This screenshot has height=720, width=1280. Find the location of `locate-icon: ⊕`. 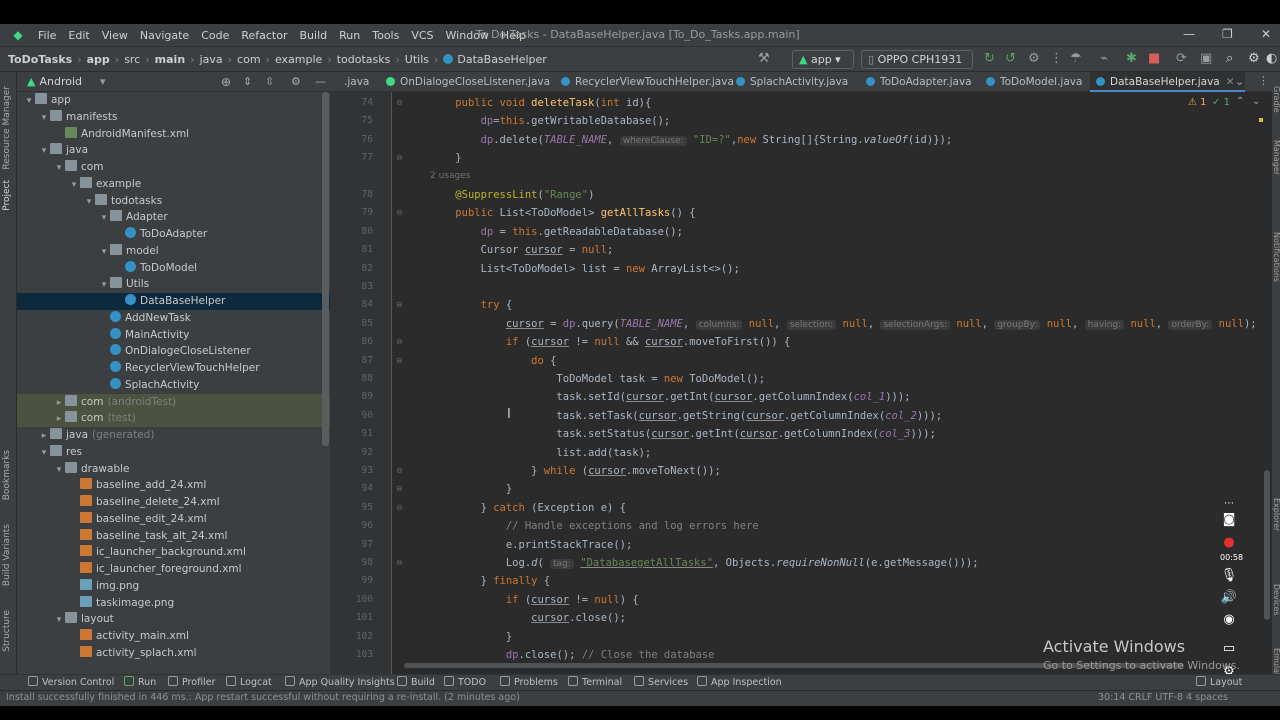

locate-icon: ⊕ is located at coordinates (226, 82).